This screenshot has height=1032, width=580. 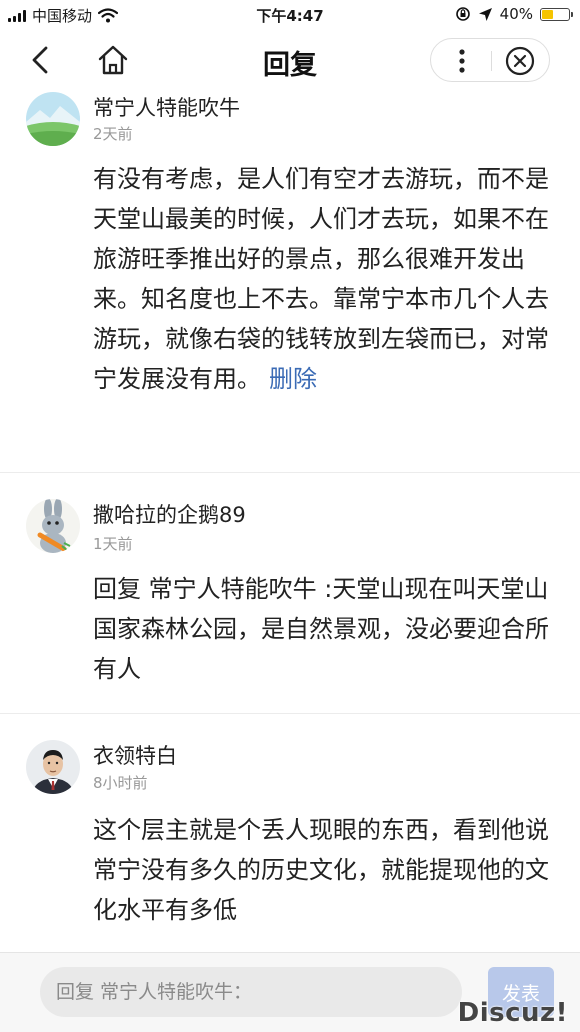 What do you see at coordinates (135, 755) in the screenshot?
I see `comment-author: 衣领特白` at bounding box center [135, 755].